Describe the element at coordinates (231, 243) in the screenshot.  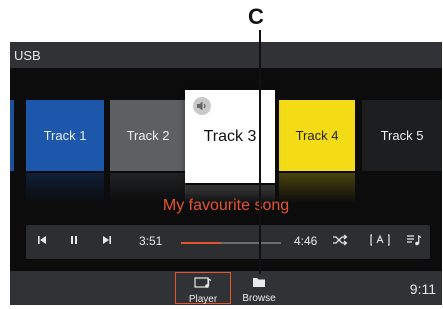
I see `progress-bar` at that location.